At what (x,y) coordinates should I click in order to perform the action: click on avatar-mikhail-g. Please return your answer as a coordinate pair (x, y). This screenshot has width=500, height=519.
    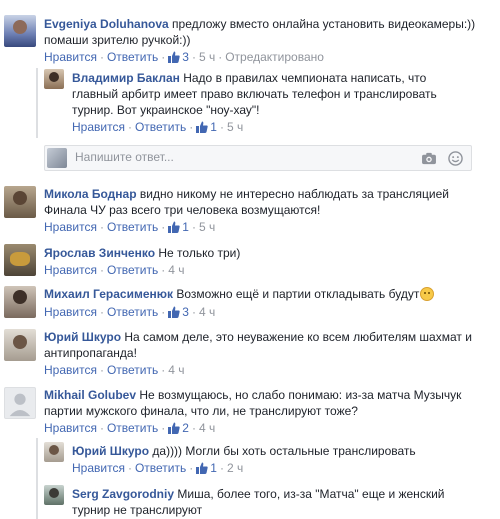
    Looking at the image, I should click on (20, 302).